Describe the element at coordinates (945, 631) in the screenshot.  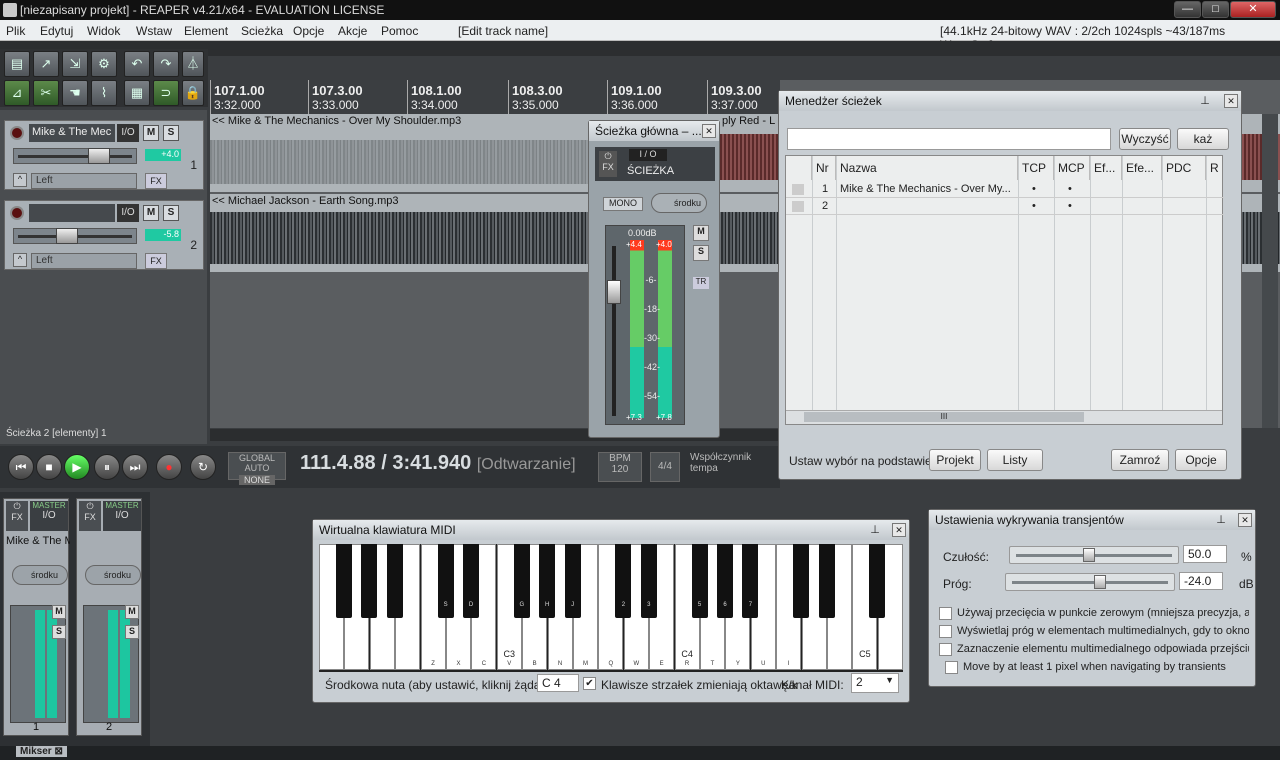
I see `show-threshold-checkbox` at that location.